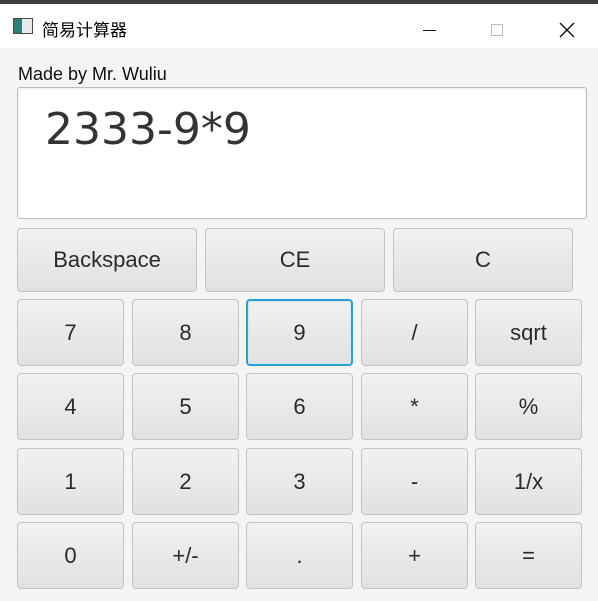 The width and height of the screenshot is (598, 601). Describe the element at coordinates (148, 129) in the screenshot. I see `display-expression: 2333-9*9` at that location.